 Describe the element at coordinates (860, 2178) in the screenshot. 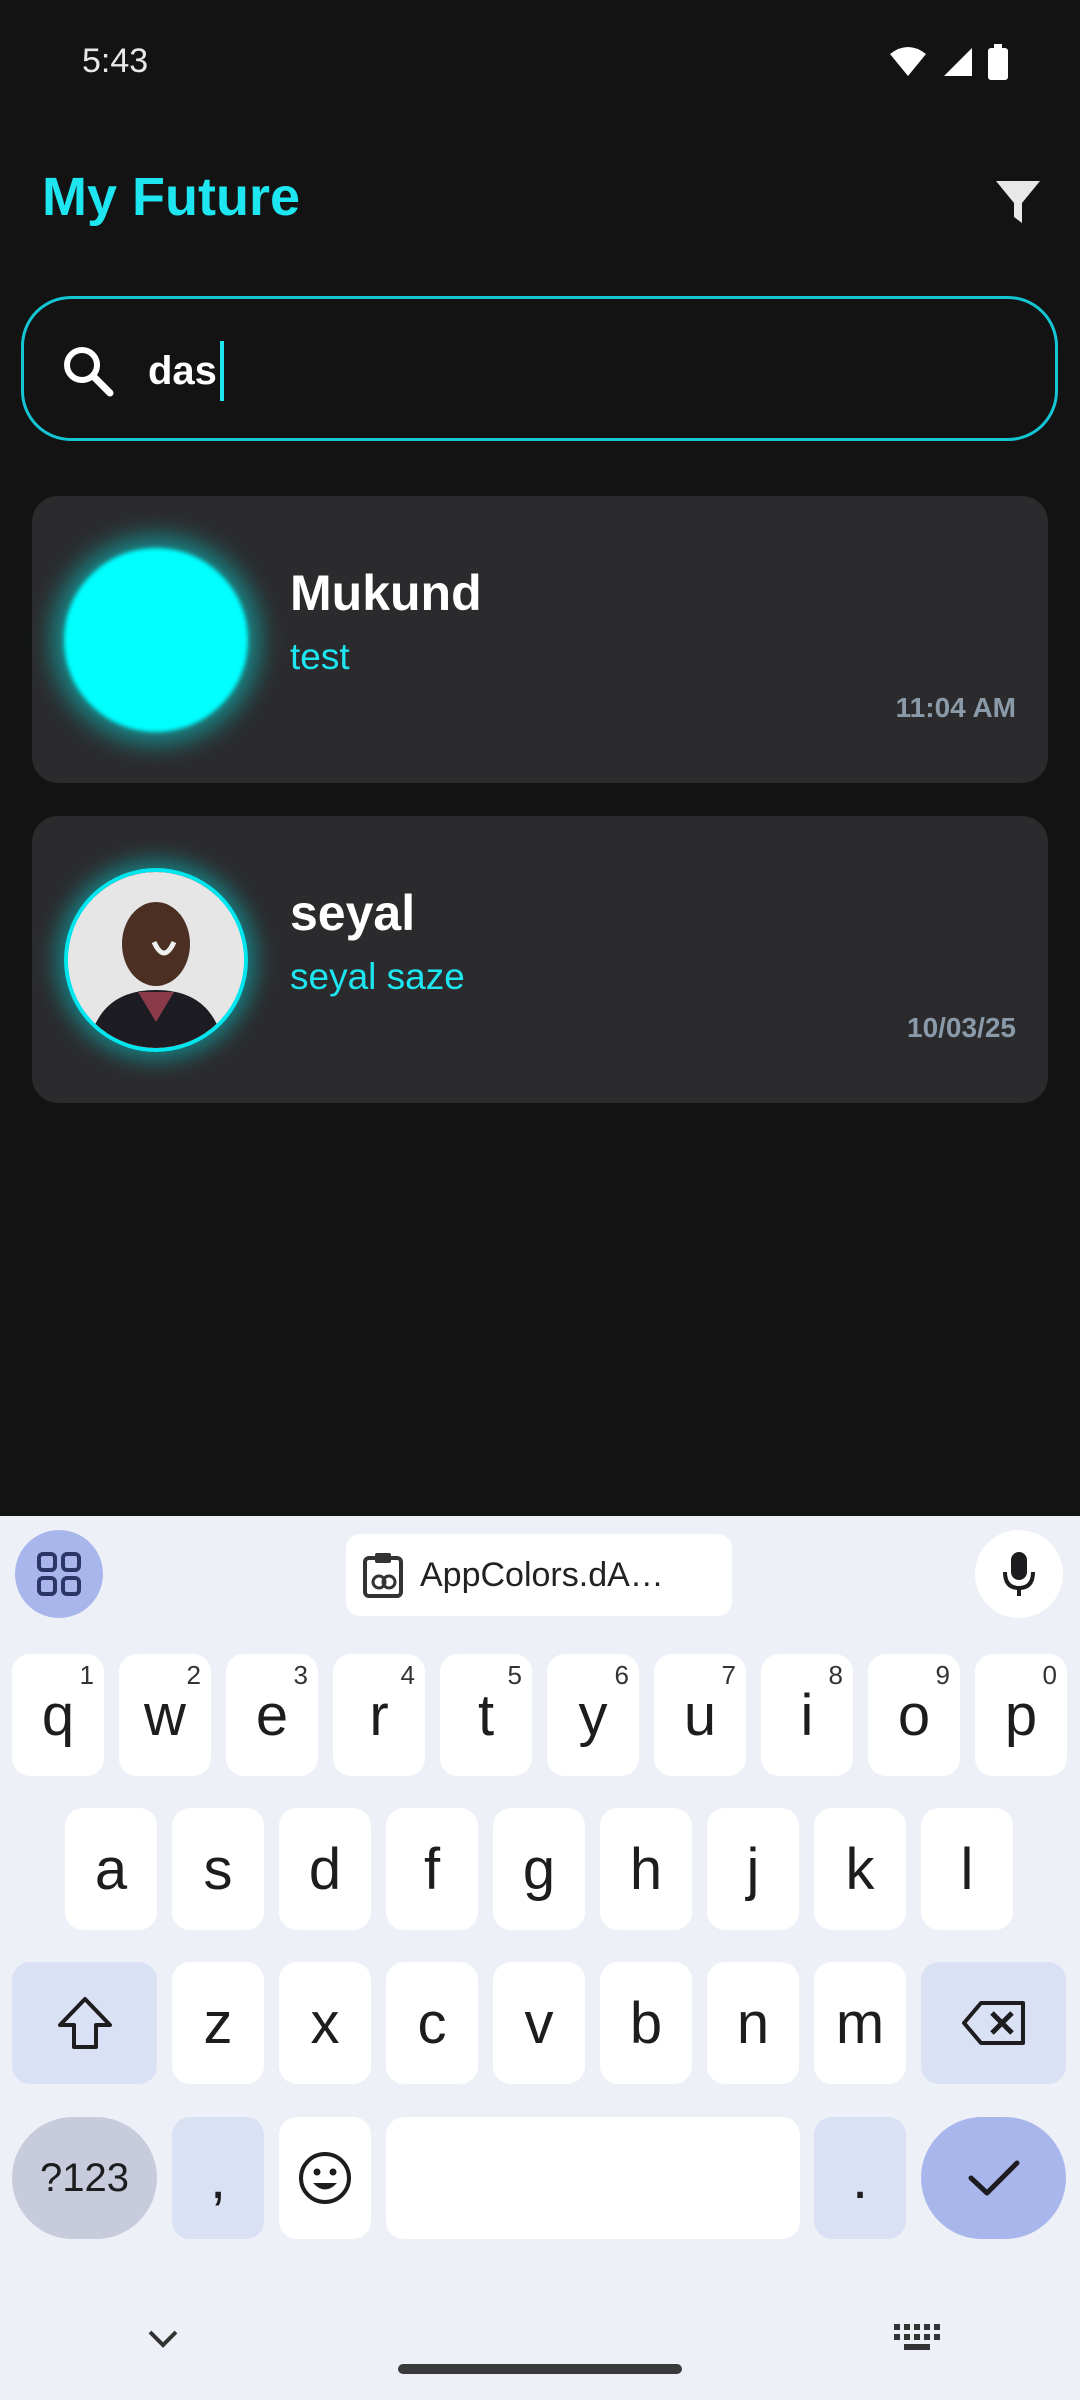

I see `period-key: .` at that location.